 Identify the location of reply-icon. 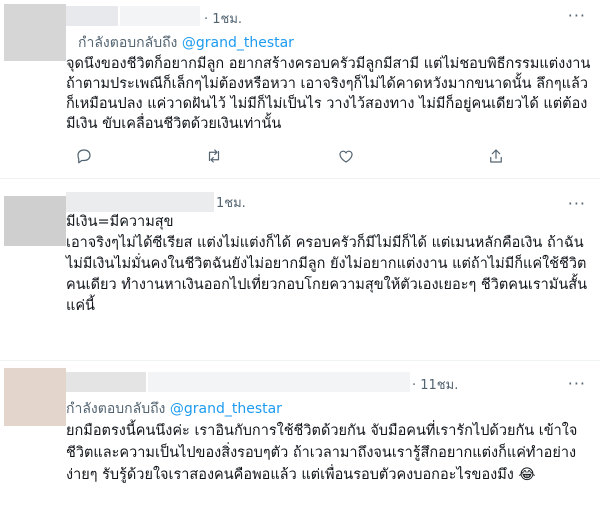
(84, 156).